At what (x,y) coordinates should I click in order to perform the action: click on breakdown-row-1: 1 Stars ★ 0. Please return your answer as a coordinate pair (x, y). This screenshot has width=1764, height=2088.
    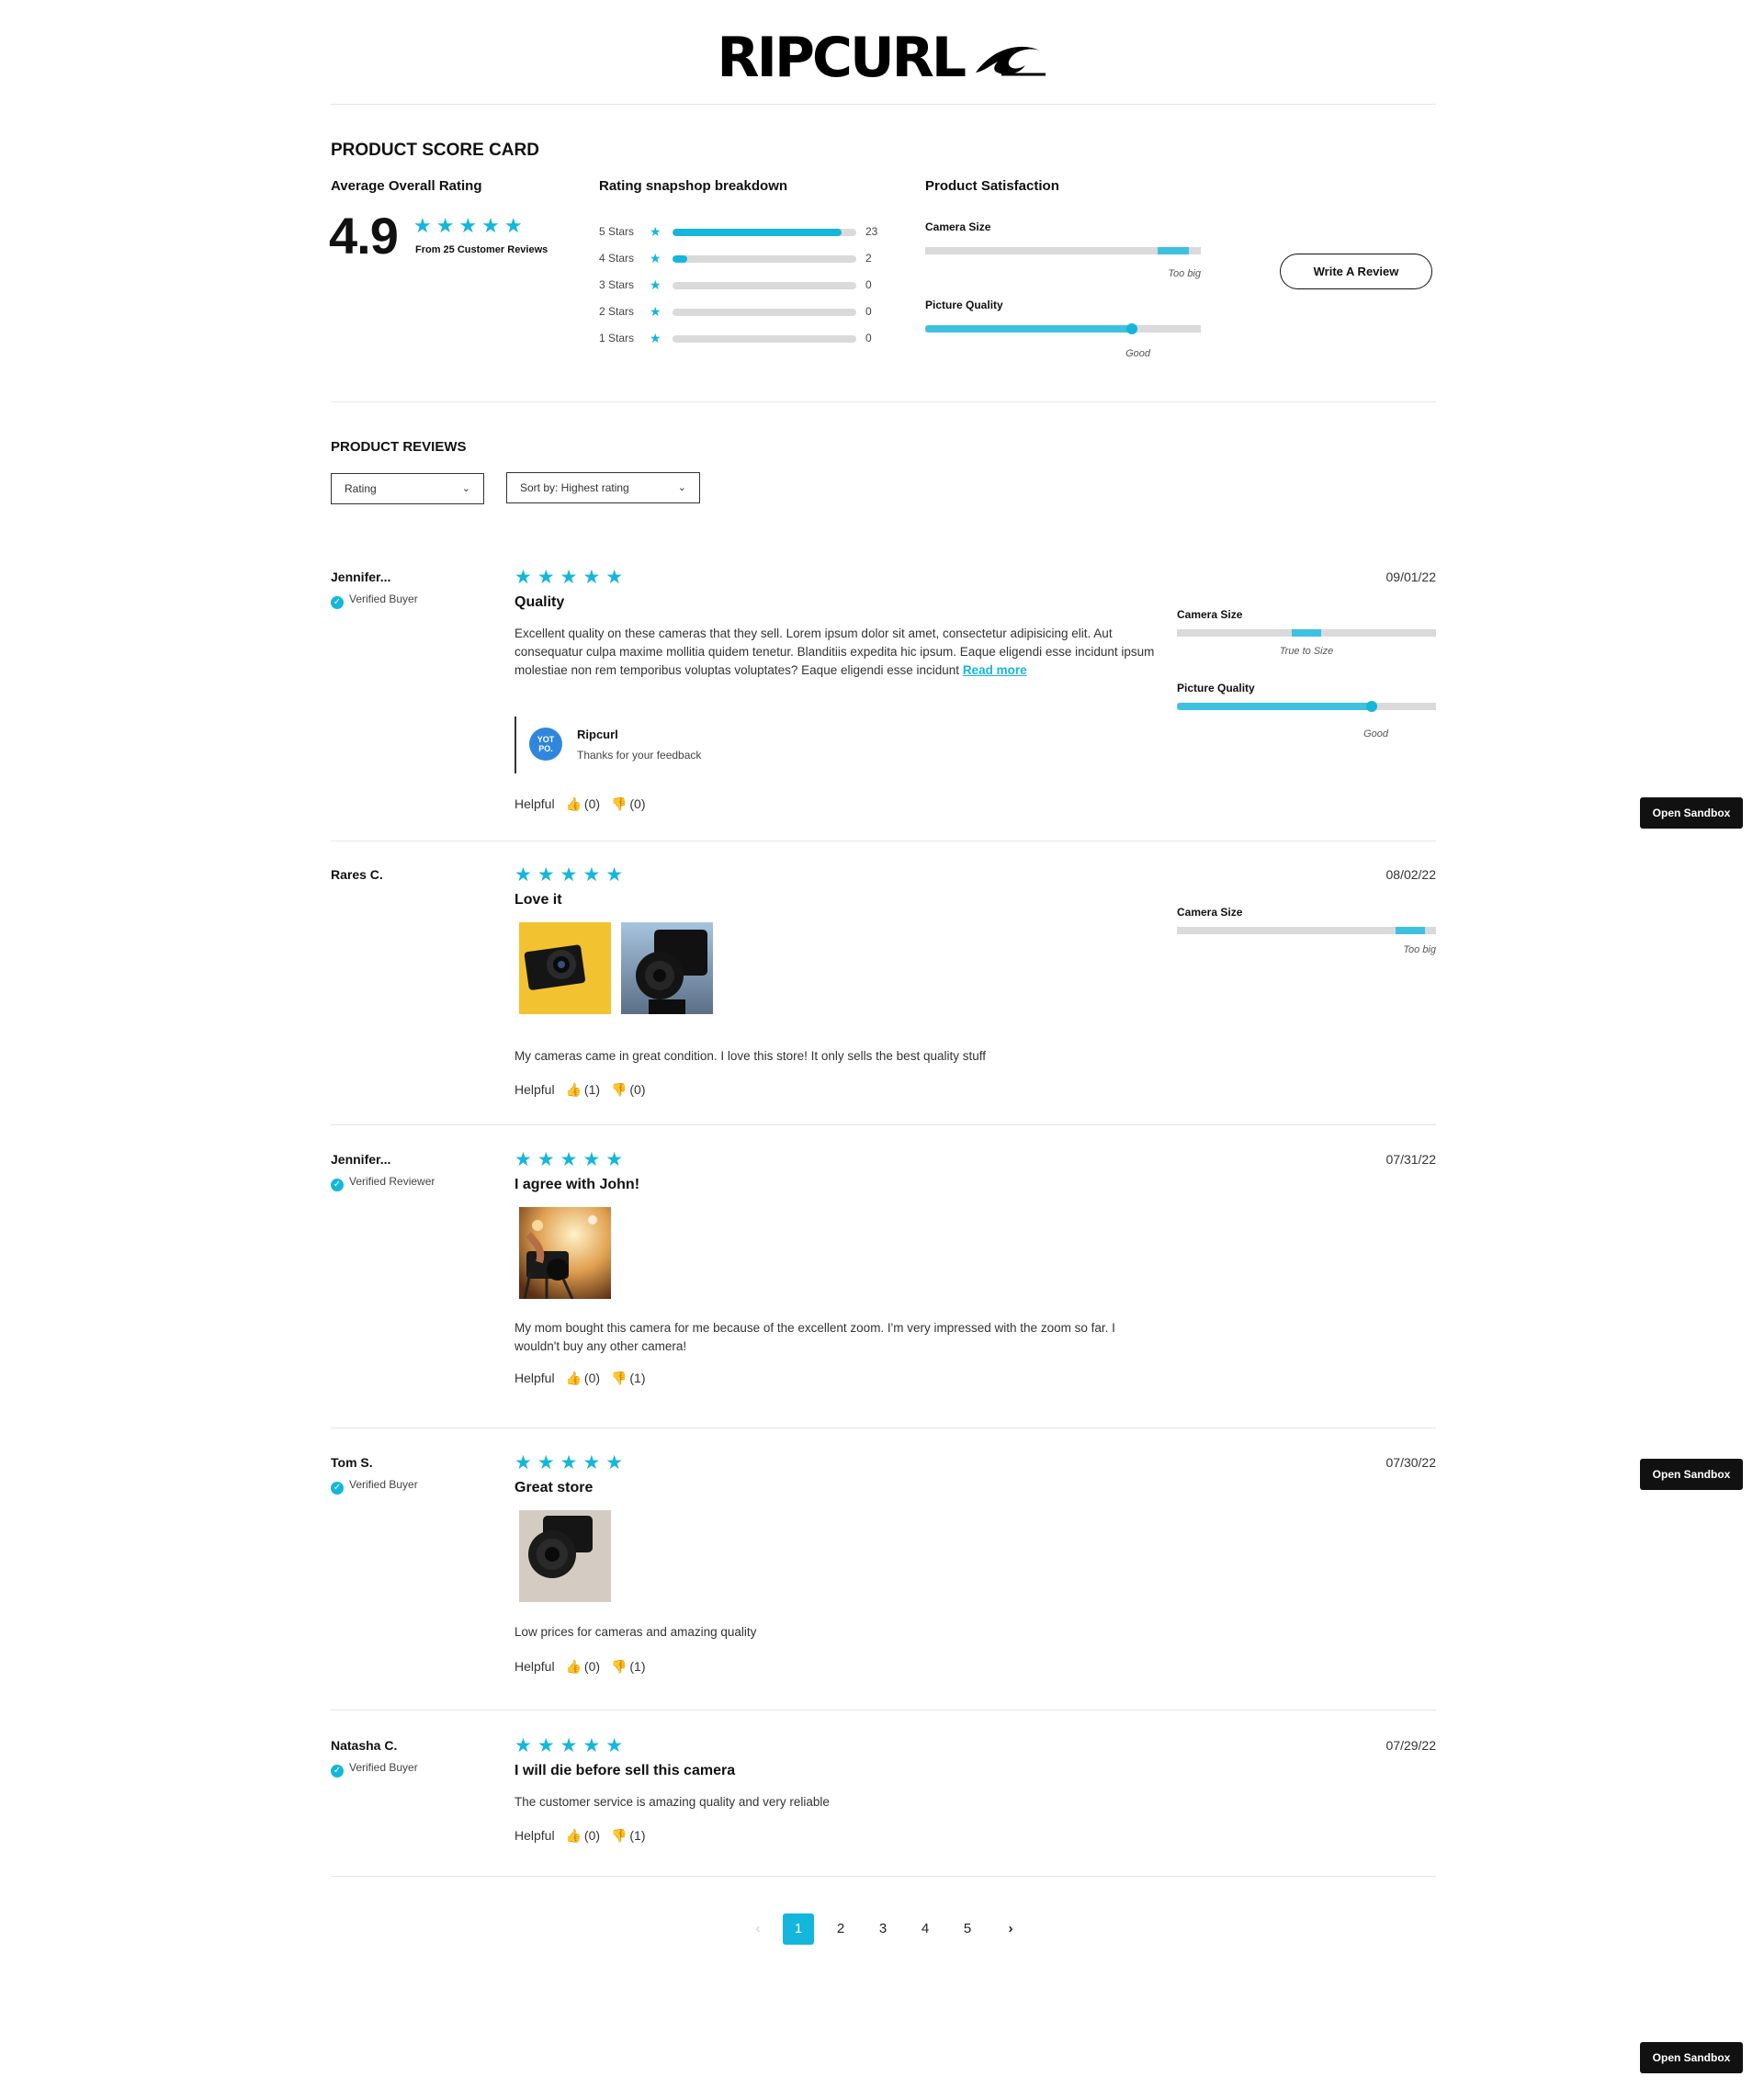
    Looking at the image, I should click on (750, 340).